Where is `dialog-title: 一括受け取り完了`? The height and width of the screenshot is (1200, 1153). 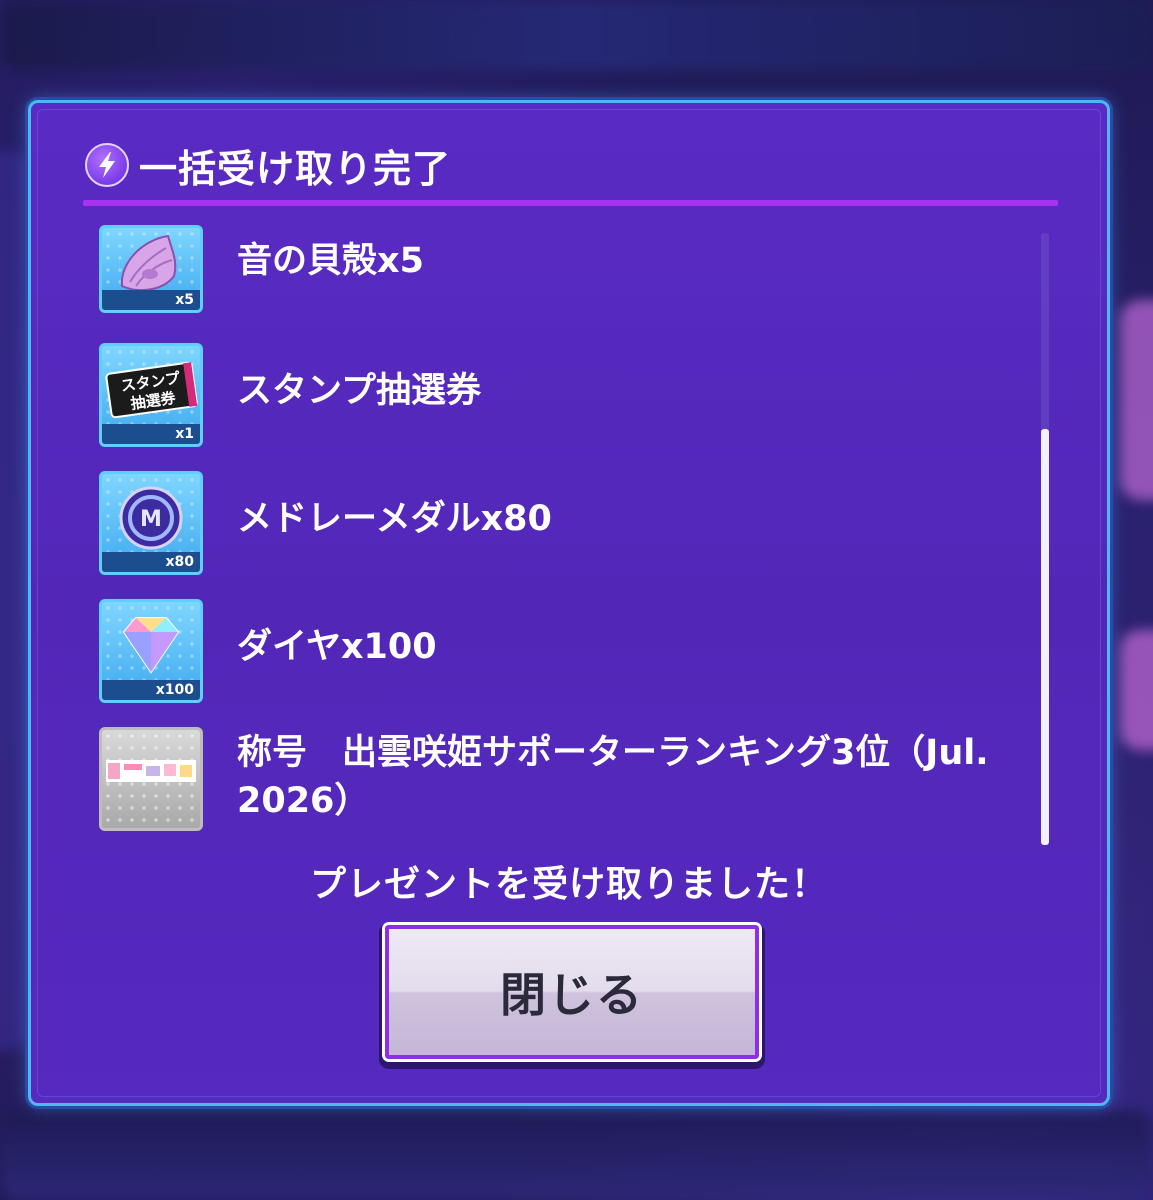 dialog-title: 一括受け取り完了 is located at coordinates (295, 168).